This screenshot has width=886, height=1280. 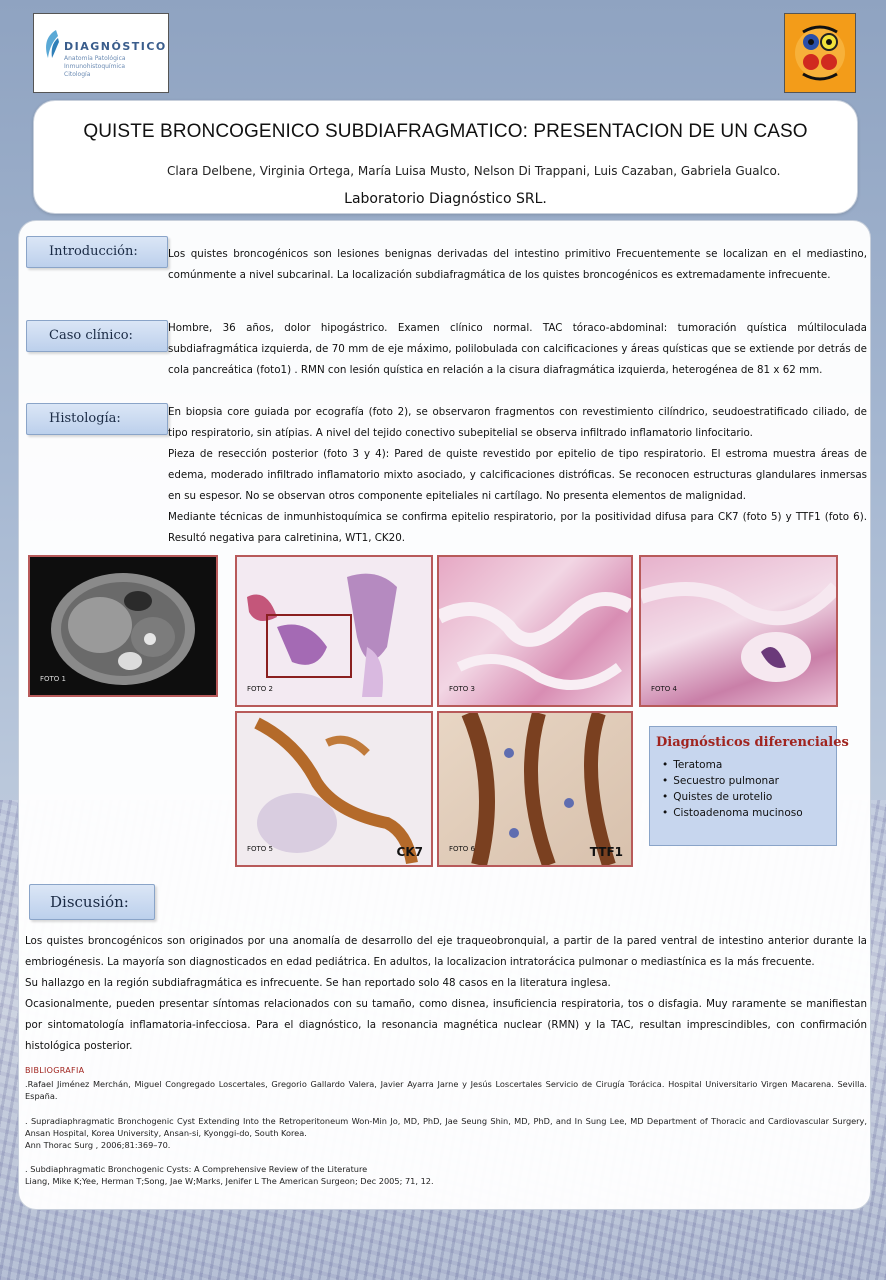 I want to click on histo-label: Histología:, so click(x=97, y=419).